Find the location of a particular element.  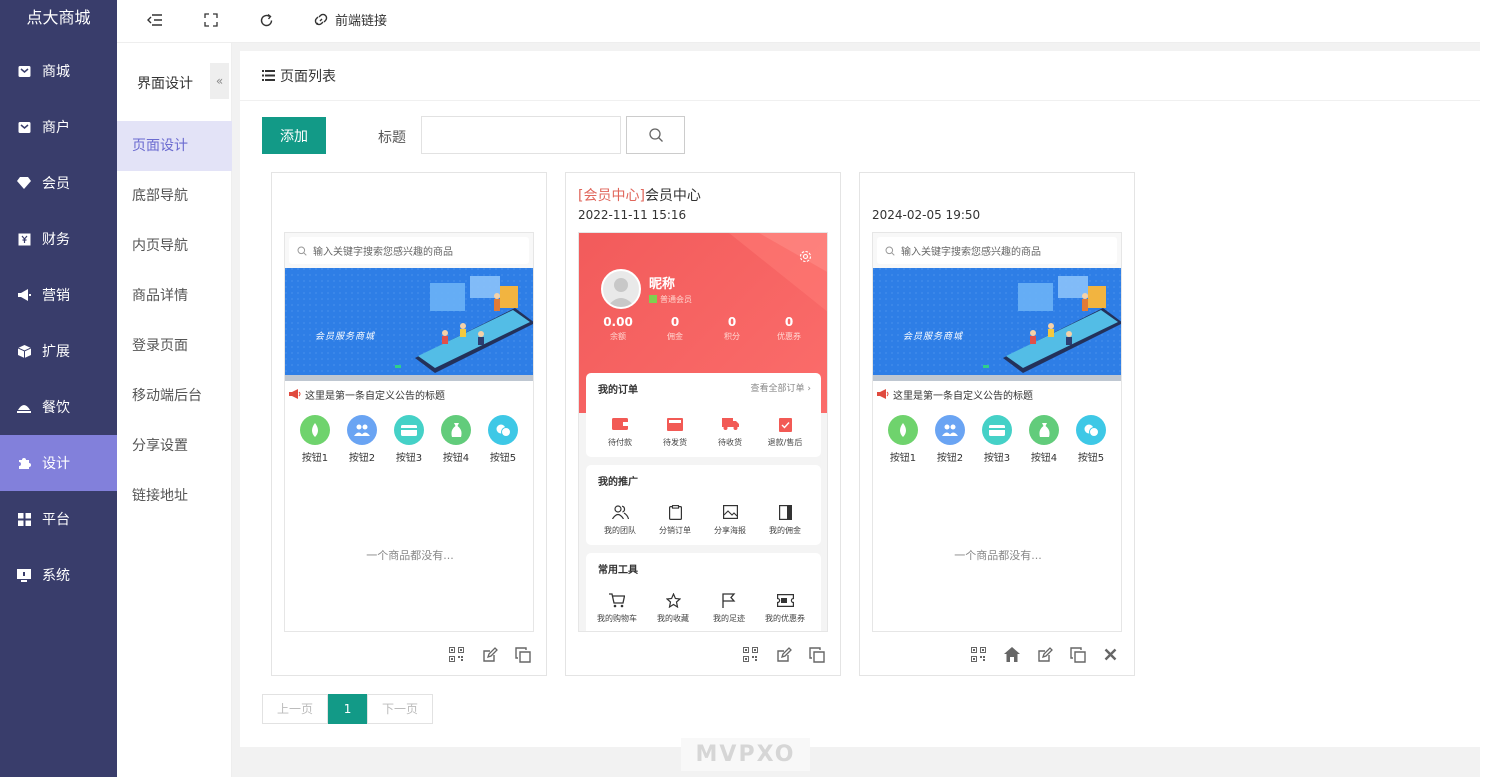

page-1-button: 1 is located at coordinates (348, 709).